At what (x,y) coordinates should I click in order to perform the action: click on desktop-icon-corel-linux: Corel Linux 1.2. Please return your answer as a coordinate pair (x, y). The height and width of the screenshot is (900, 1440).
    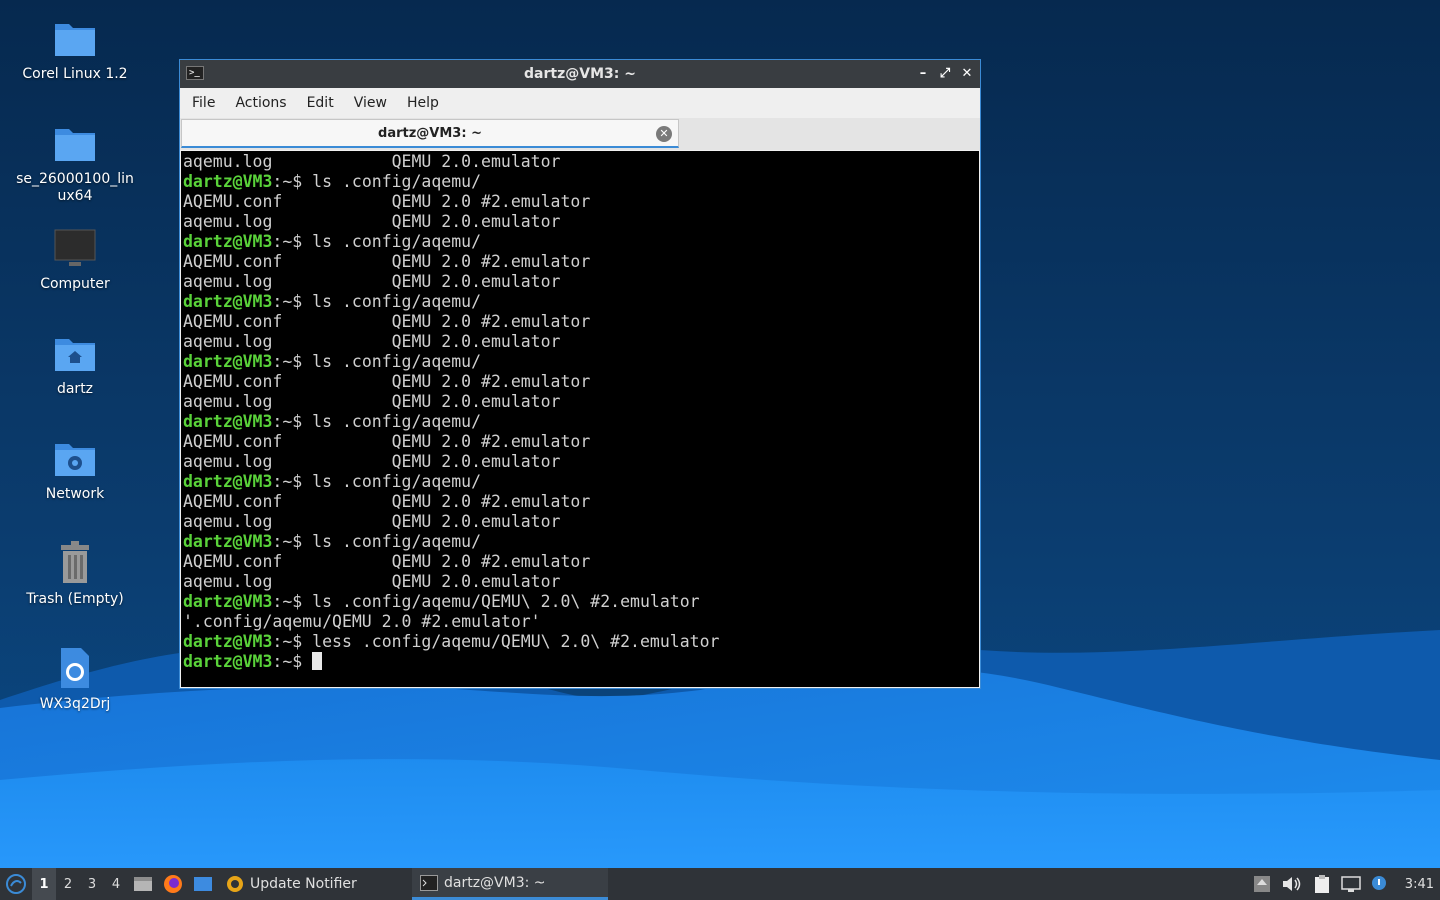
    Looking at the image, I should click on (75, 48).